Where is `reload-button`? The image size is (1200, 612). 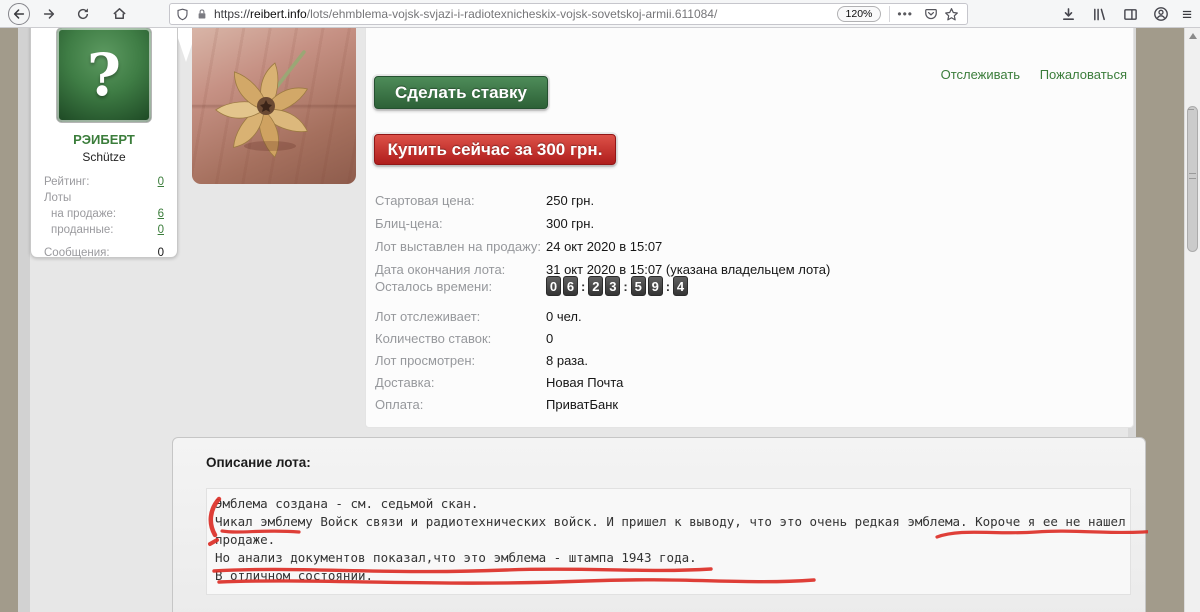
reload-button is located at coordinates (83, 14).